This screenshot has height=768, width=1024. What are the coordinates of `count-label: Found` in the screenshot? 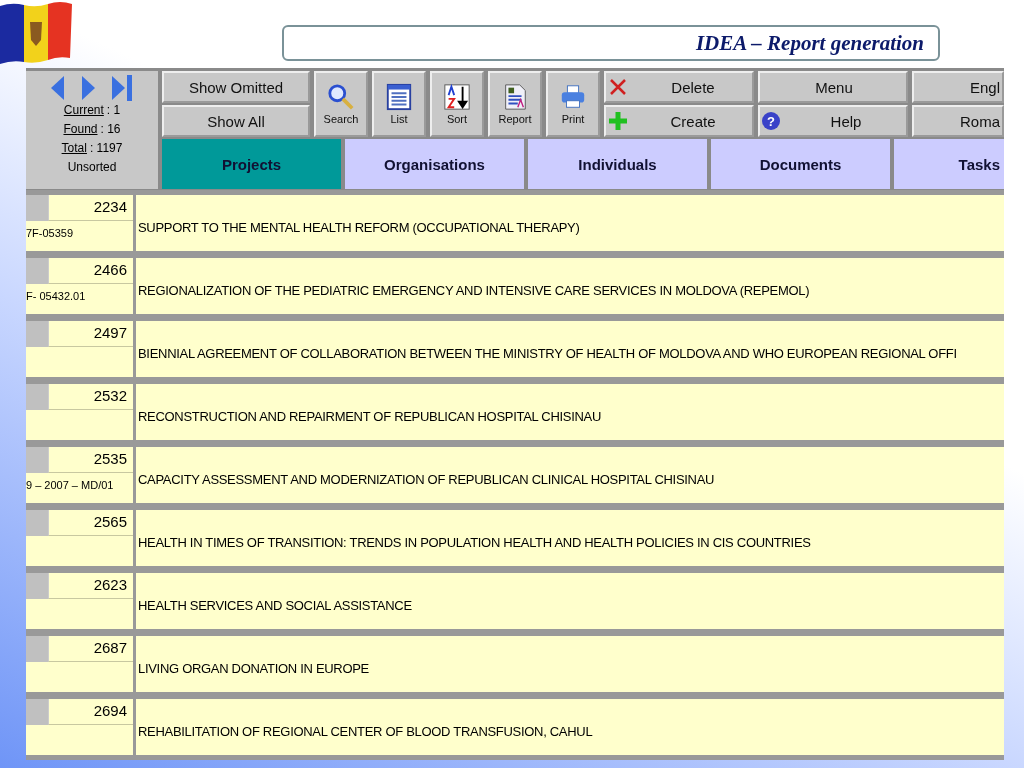 It's located at (80, 129).